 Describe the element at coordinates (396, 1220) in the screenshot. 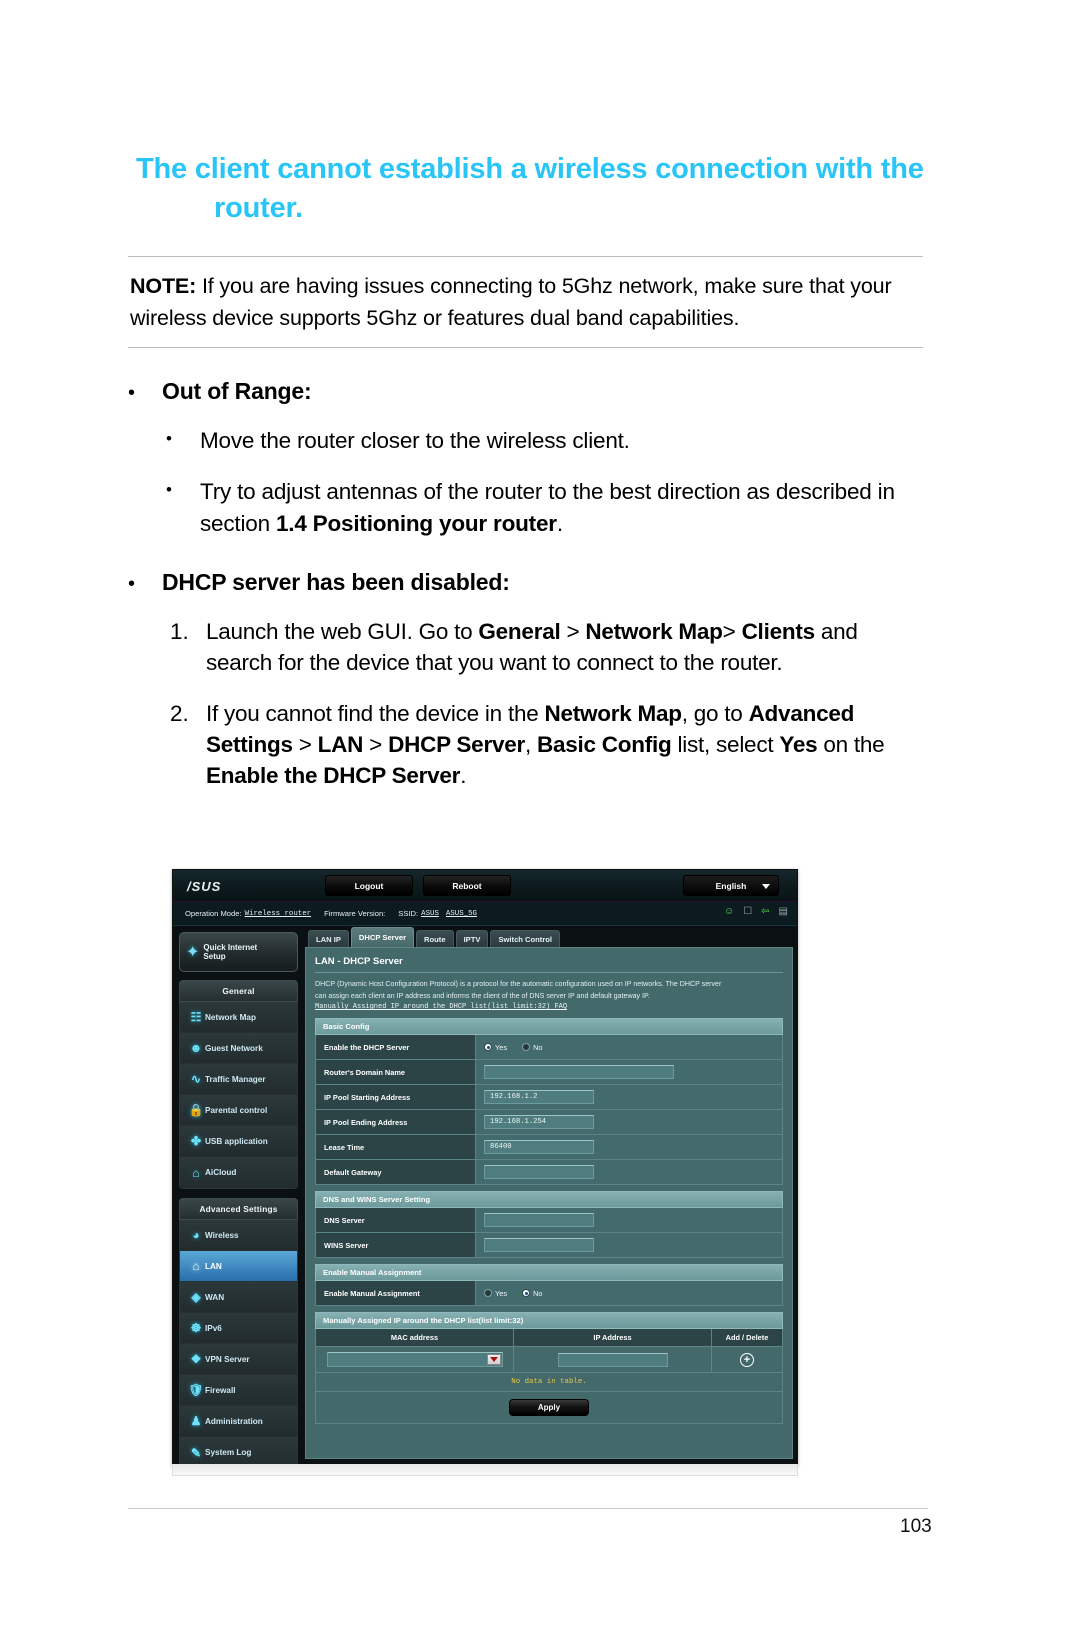

I see `field-label: DNS Server` at that location.